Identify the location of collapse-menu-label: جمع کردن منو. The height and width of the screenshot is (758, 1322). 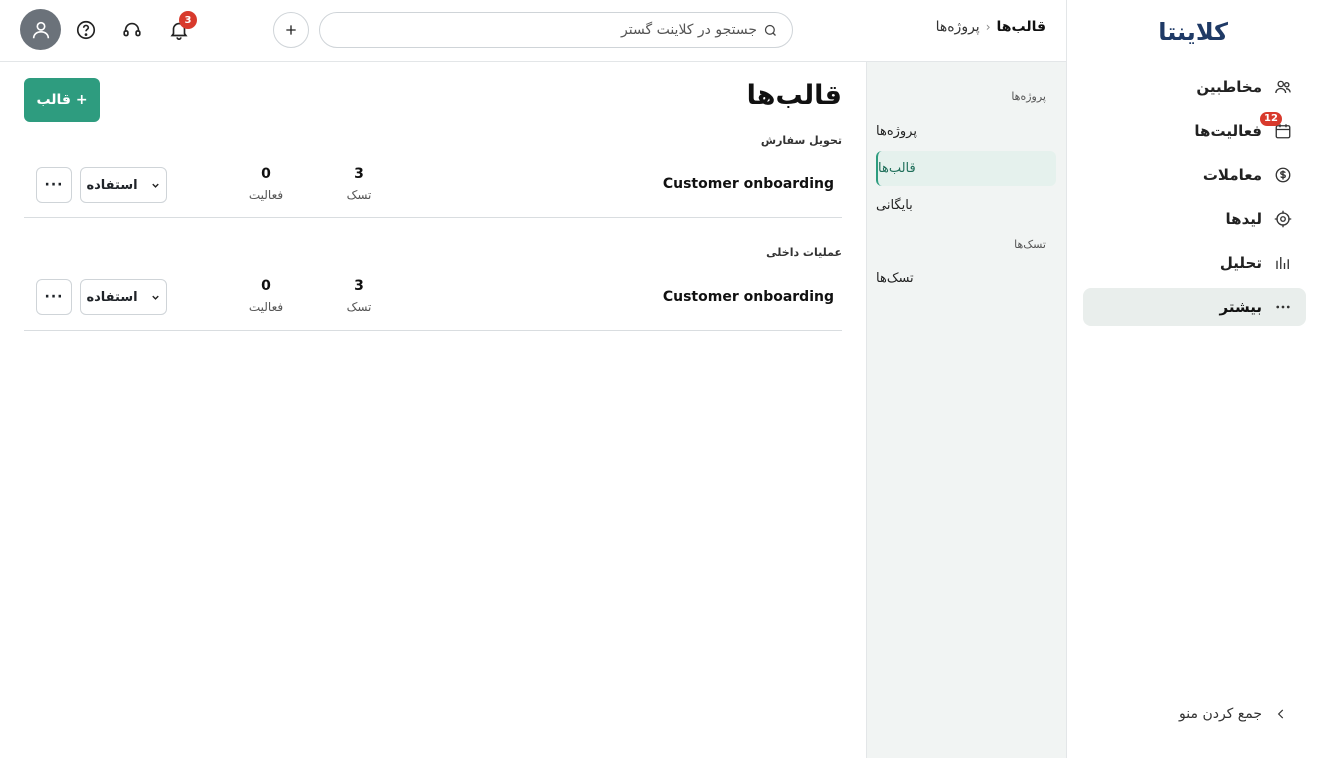
(1220, 714).